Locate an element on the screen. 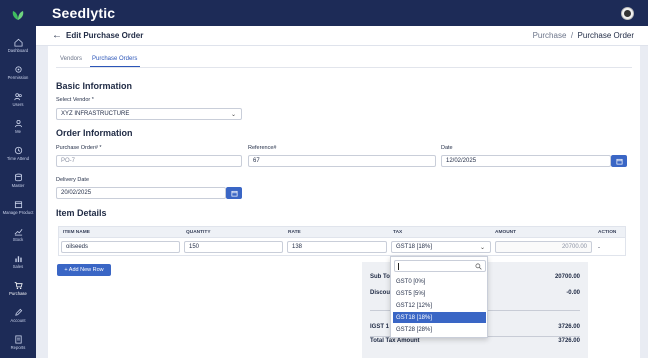 This screenshot has height=358, width=648. sidebar-item-permission: Permission is located at coordinates (18, 72).